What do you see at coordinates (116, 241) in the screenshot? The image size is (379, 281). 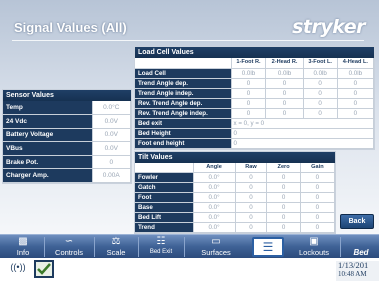 I see `scale-icon: ⚖` at bounding box center [116, 241].